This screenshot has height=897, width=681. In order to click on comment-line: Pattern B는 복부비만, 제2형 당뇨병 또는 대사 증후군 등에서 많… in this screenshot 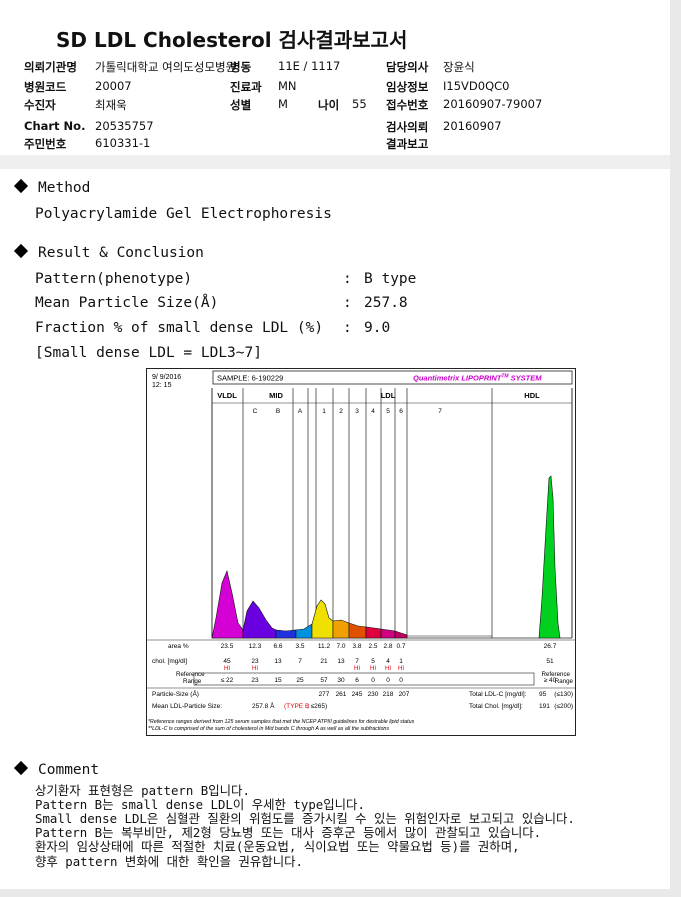, I will do `click(288, 832)`.